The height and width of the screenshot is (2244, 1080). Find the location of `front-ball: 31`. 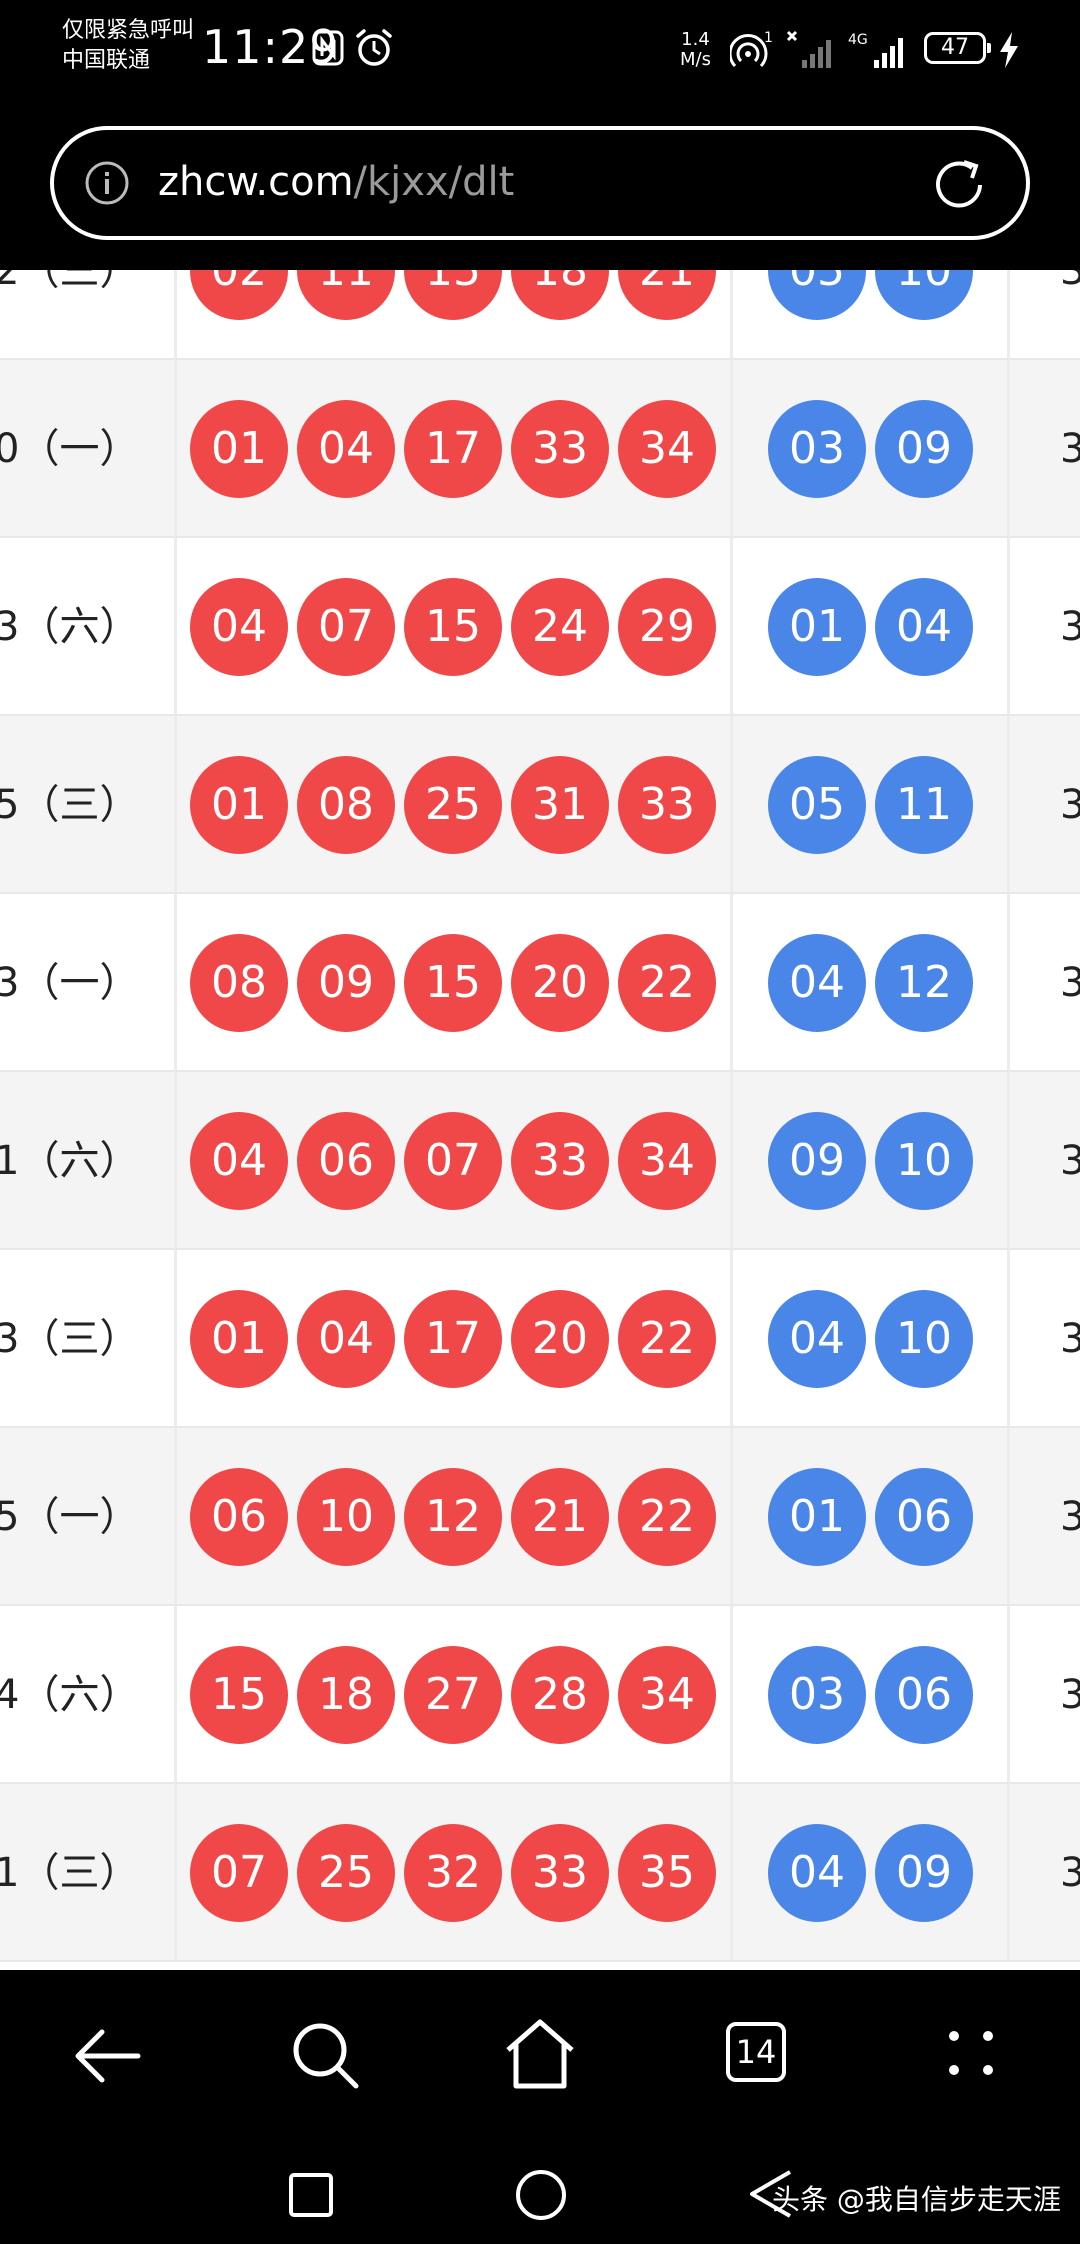

front-ball: 31 is located at coordinates (560, 805).